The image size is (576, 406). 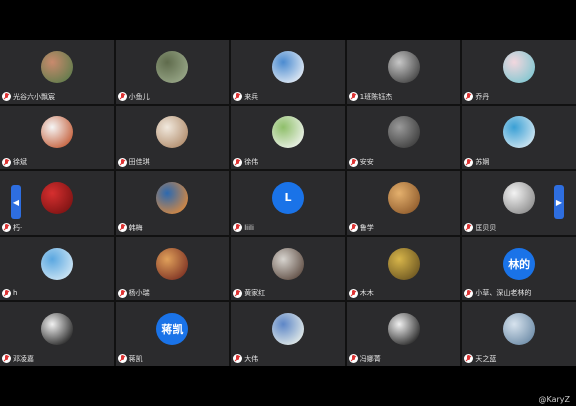 I want to click on name-label-row: 1班陈钰杰, so click(x=370, y=97).